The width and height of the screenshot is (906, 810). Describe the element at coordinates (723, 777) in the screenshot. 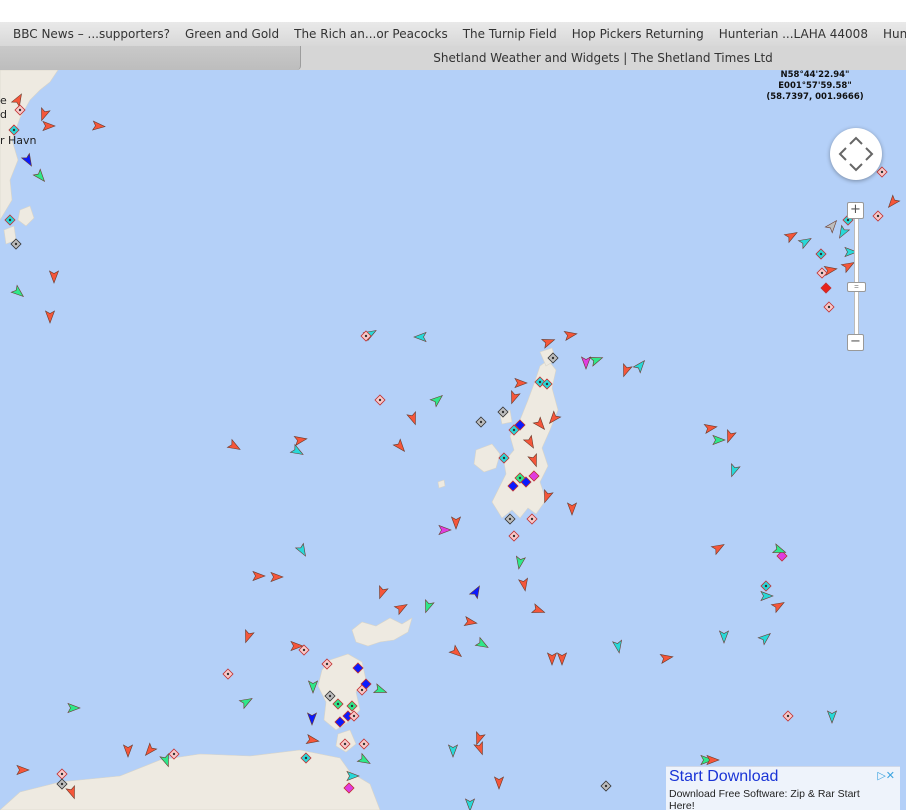

I see `ad-title-link: Start Download` at that location.